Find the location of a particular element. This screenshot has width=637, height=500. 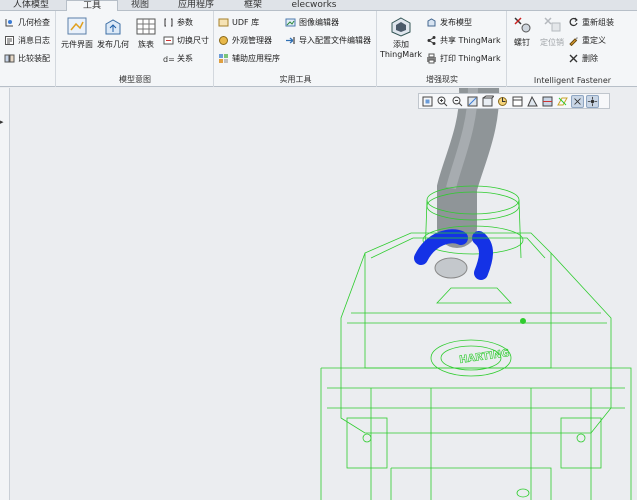

print-icon is located at coordinates (431, 58).